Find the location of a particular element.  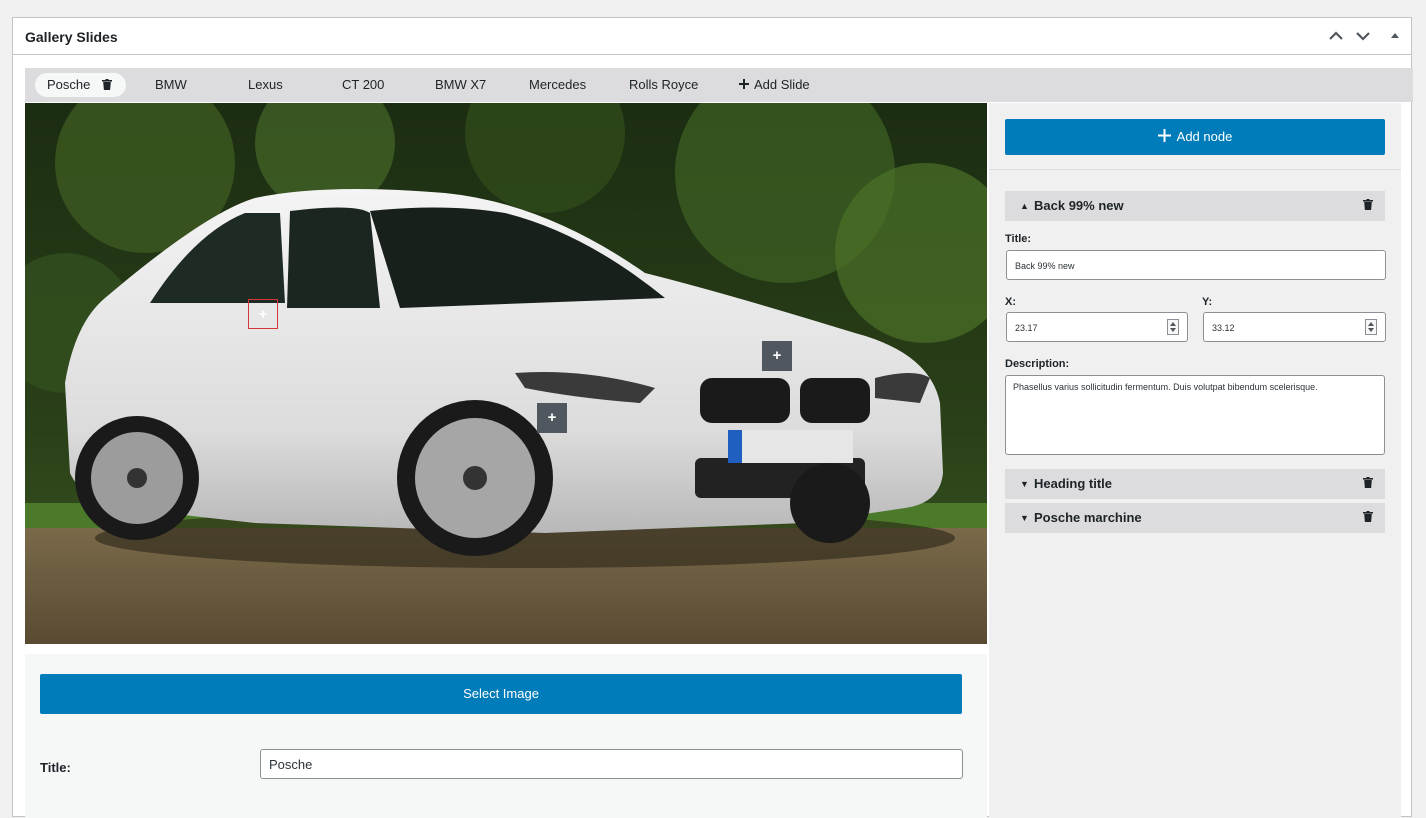

tab-lexus: Lexus is located at coordinates (265, 85).